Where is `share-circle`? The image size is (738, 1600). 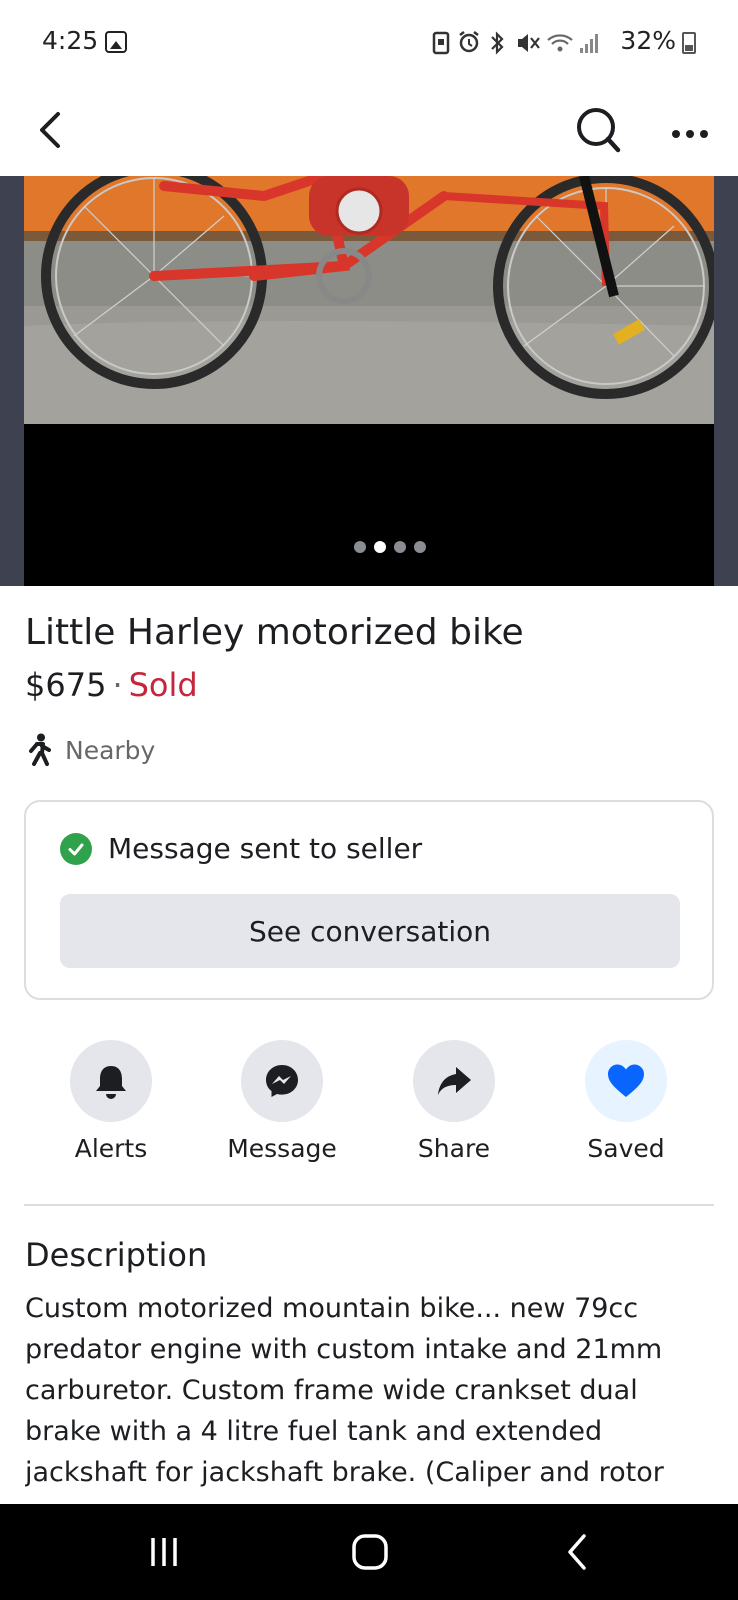 share-circle is located at coordinates (454, 1081).